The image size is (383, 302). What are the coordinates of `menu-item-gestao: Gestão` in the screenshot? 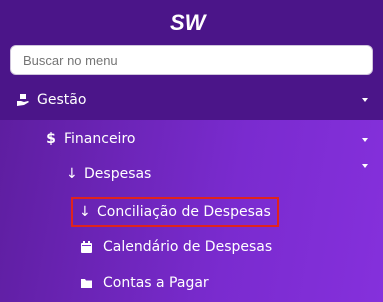 It's located at (51, 100).